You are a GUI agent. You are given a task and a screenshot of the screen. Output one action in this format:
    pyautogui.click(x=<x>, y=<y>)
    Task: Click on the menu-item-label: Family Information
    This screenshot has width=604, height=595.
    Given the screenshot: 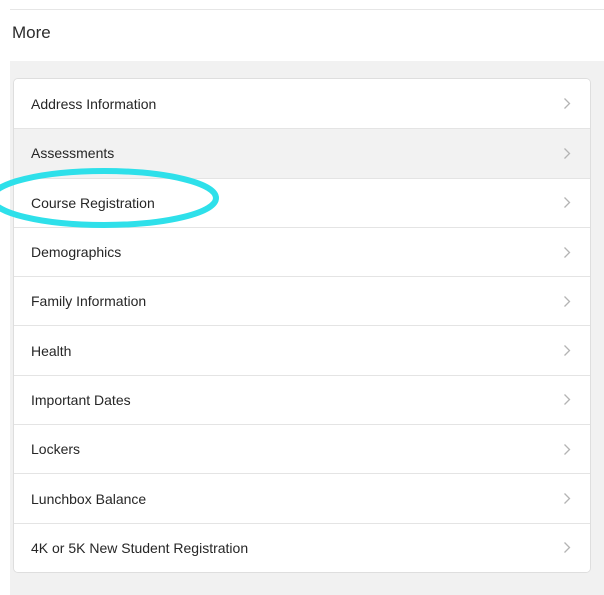 What is the action you would take?
    pyautogui.click(x=89, y=301)
    